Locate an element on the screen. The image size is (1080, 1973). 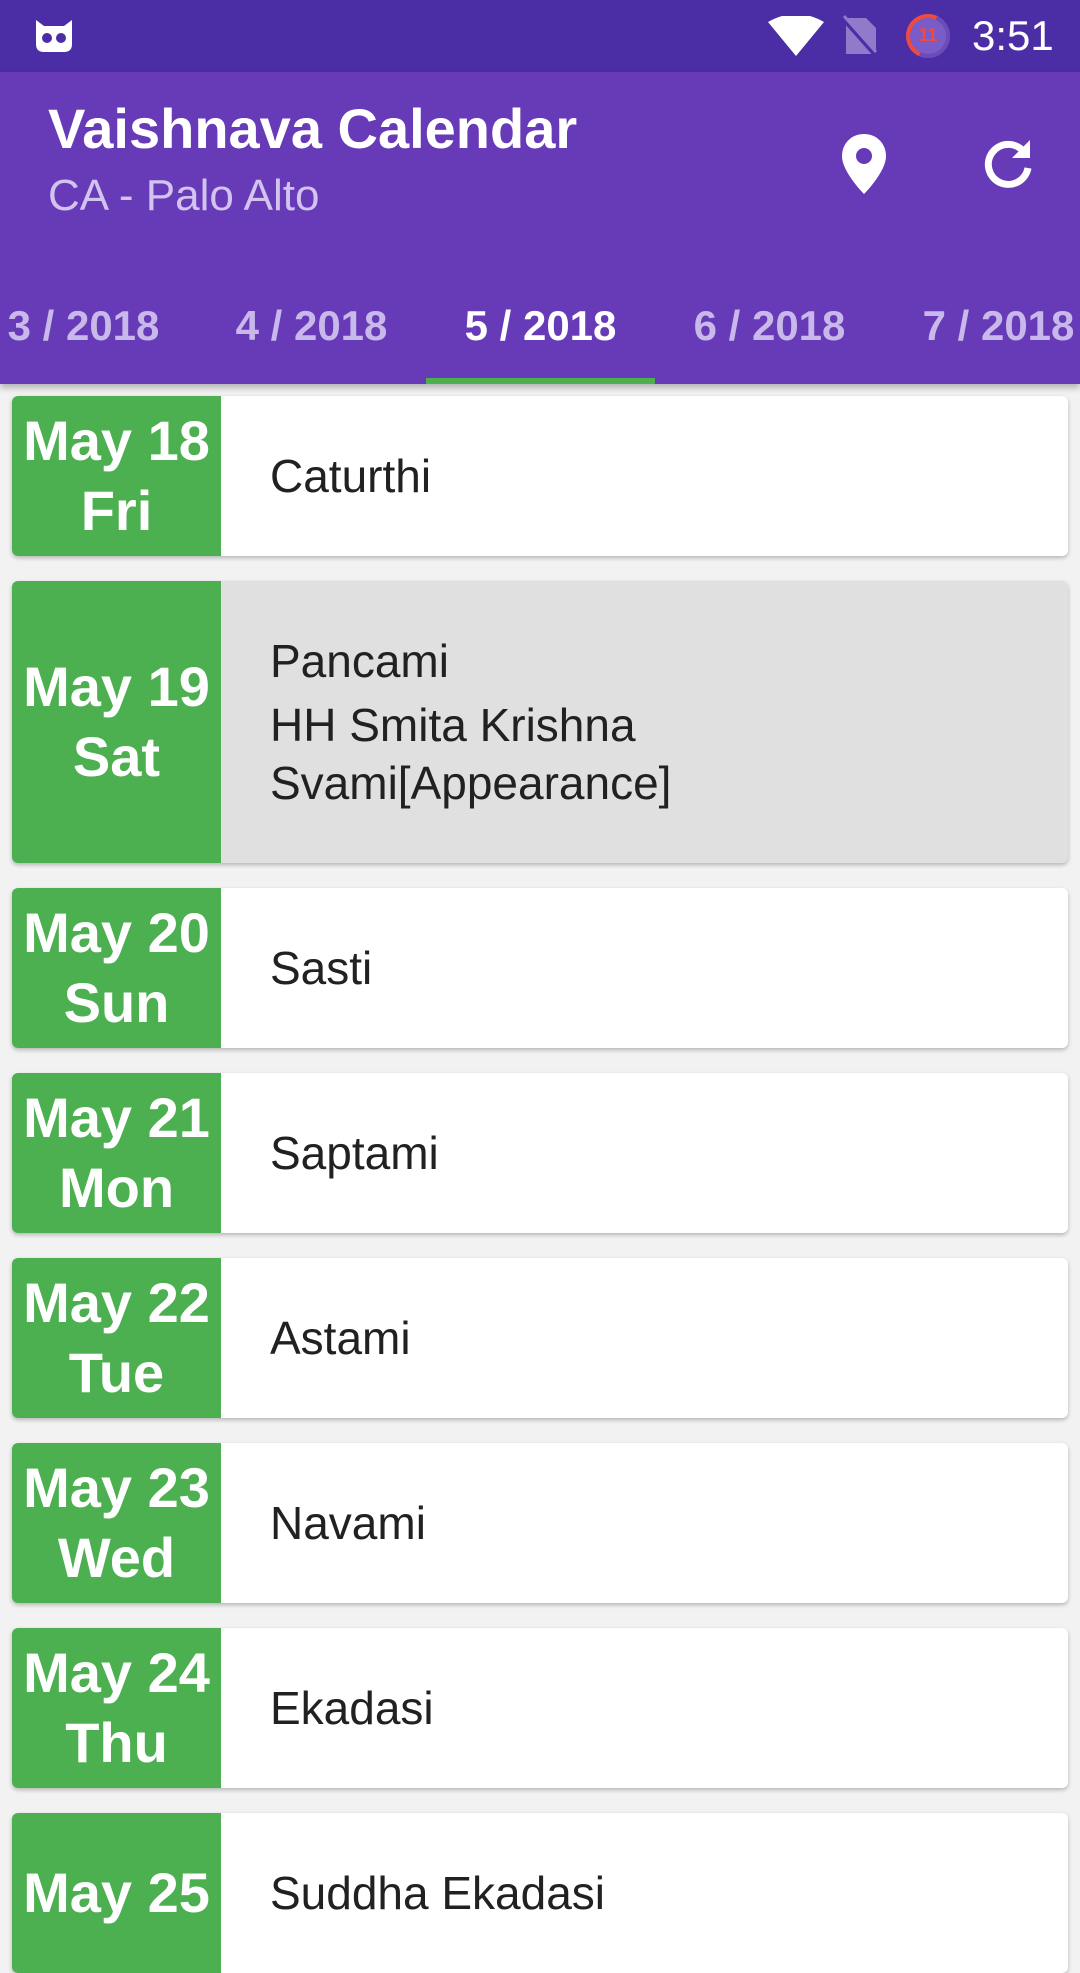
date-label: May 24 is located at coordinates (116, 1672).